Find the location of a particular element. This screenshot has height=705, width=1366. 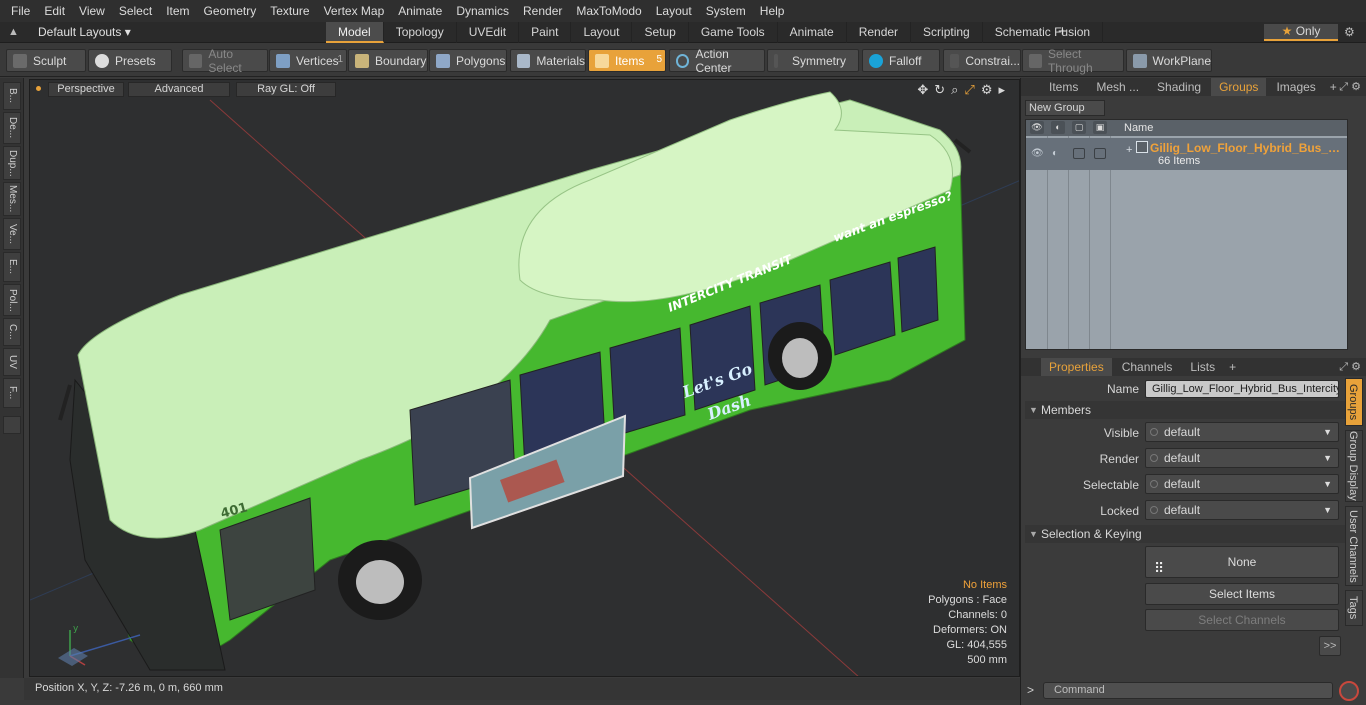

tab-layout: Layout is located at coordinates (602, 32).